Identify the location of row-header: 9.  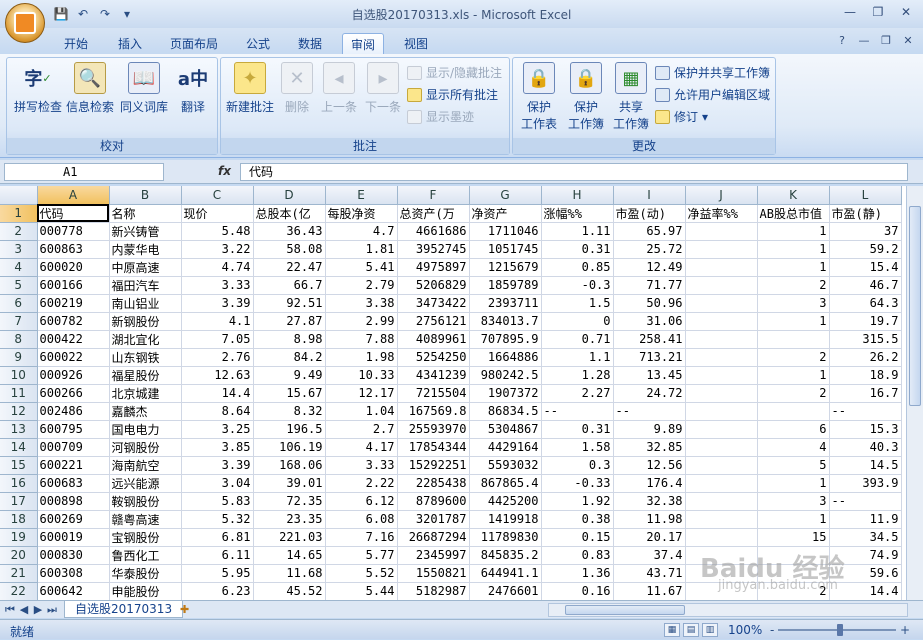
(19, 357).